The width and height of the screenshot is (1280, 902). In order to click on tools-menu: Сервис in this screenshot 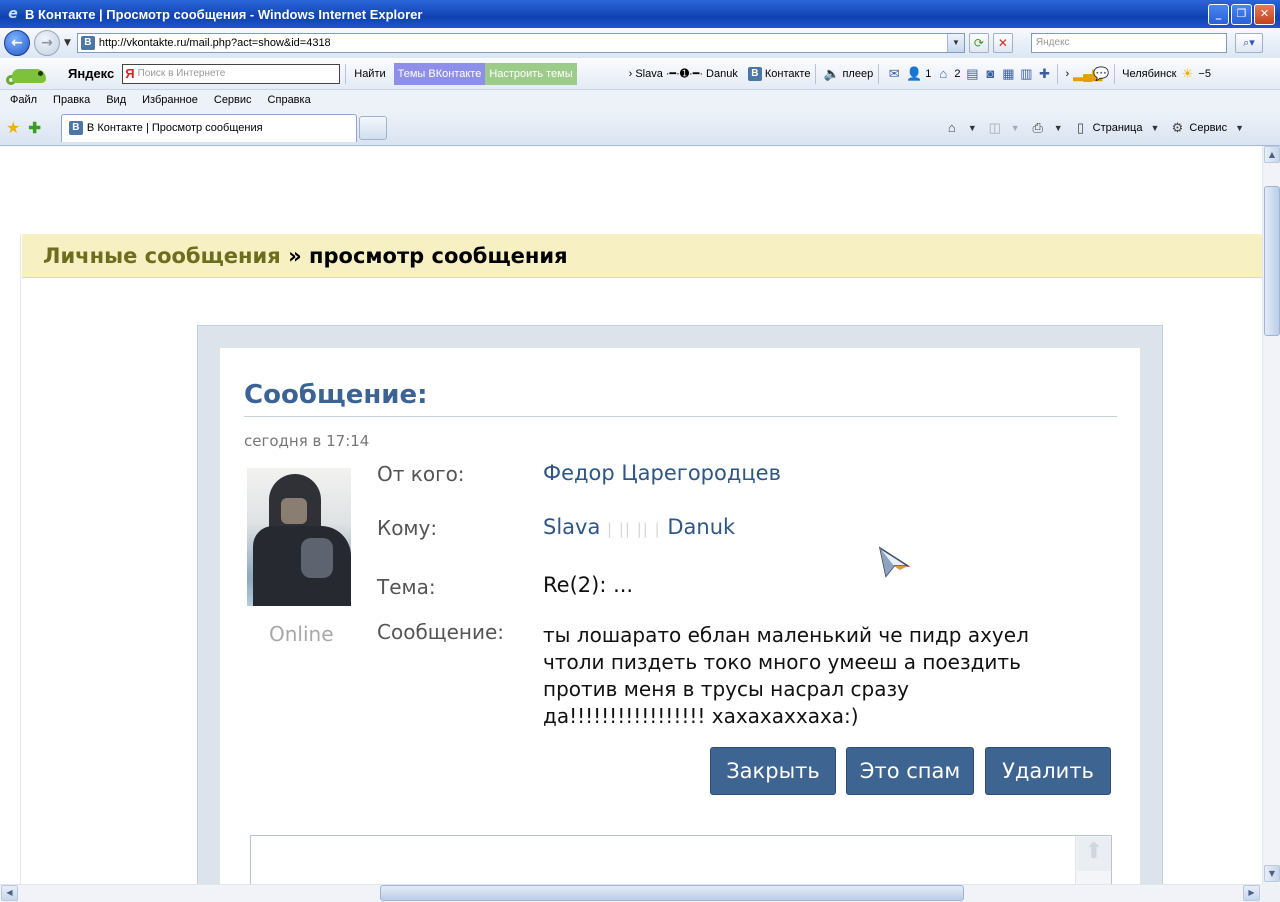, I will do `click(1208, 128)`.